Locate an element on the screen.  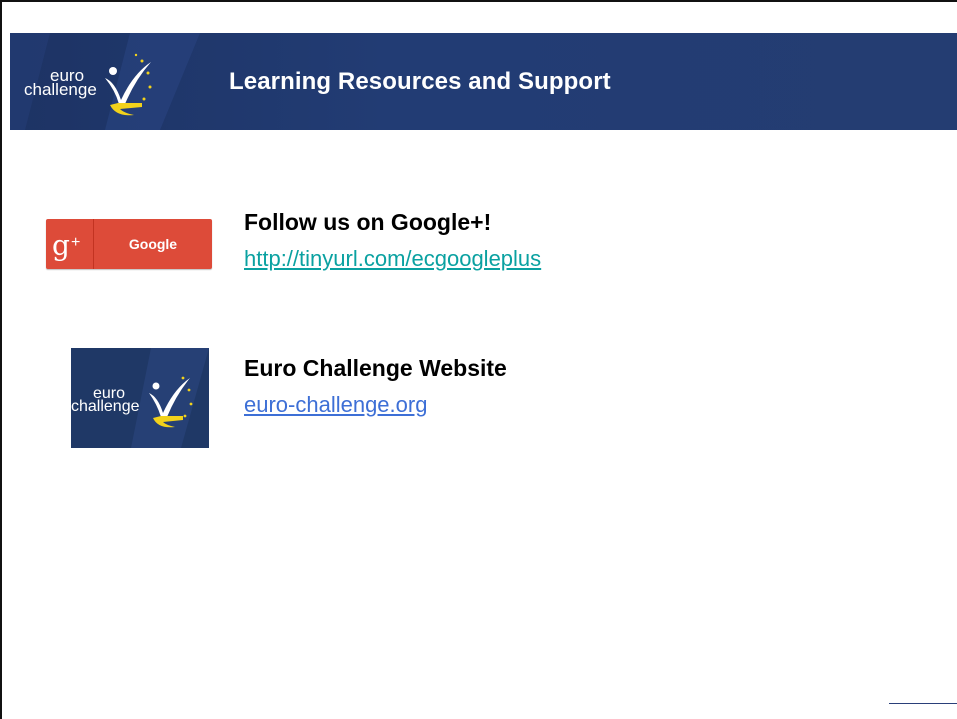
logo-text-challenge: challenge is located at coordinates (60, 89).